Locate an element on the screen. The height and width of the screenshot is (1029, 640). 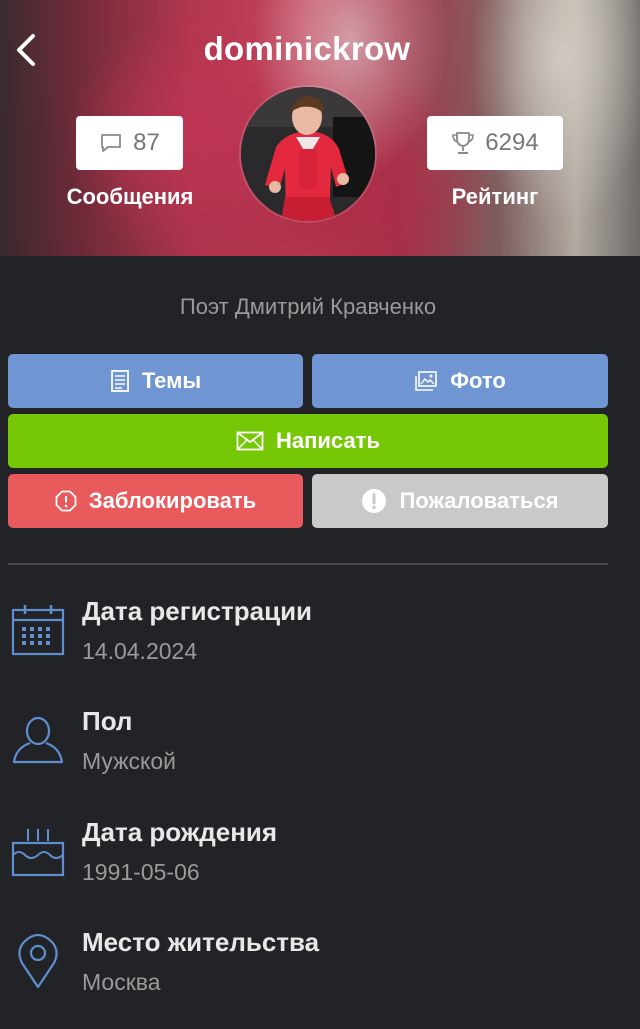
block-label: Заблокировать is located at coordinates (172, 500).